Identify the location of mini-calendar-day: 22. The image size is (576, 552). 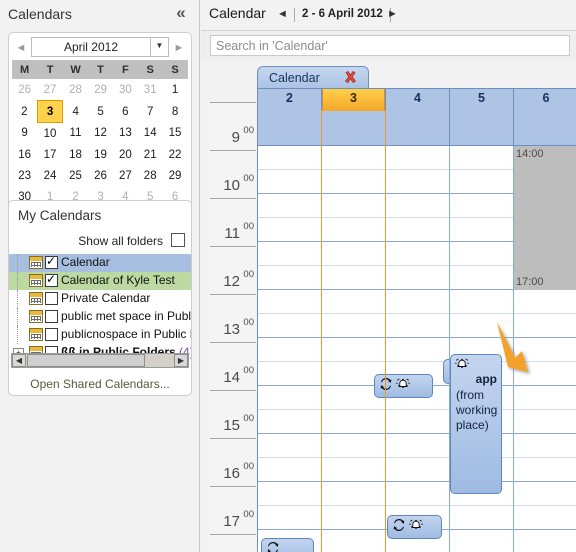
(175, 154).